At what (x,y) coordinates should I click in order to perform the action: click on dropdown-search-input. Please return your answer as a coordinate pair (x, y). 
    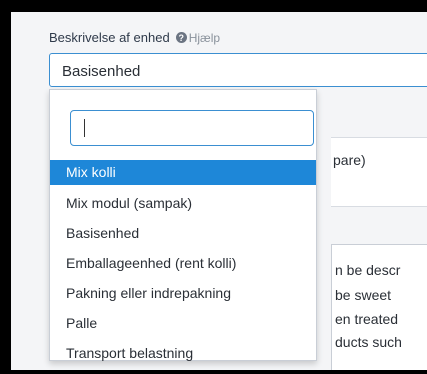
    Looking at the image, I should click on (192, 128).